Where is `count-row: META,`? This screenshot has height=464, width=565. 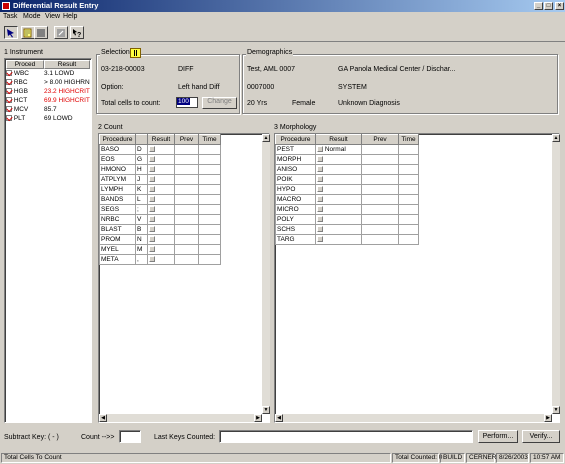 count-row: META, is located at coordinates (160, 259).